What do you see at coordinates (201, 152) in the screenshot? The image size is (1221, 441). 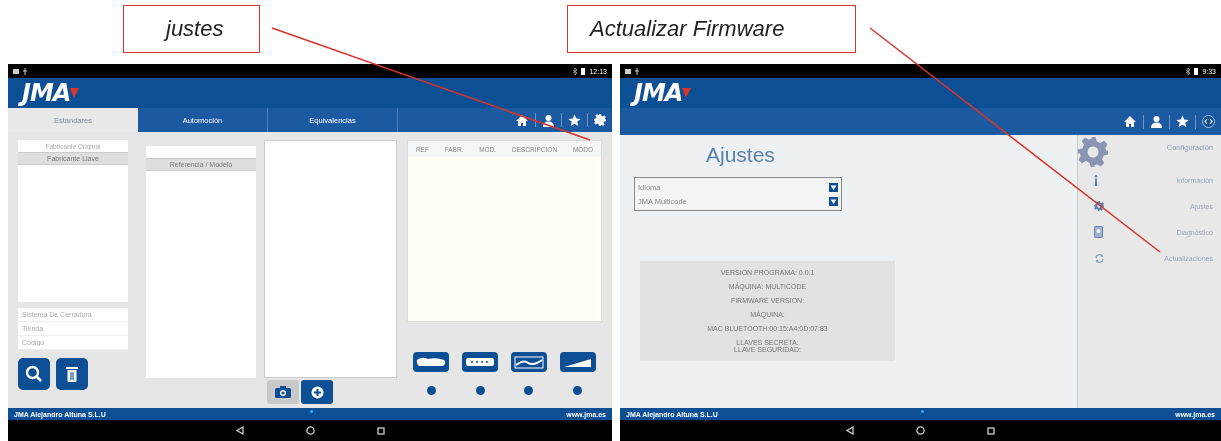 I see `input-field` at bounding box center [201, 152].